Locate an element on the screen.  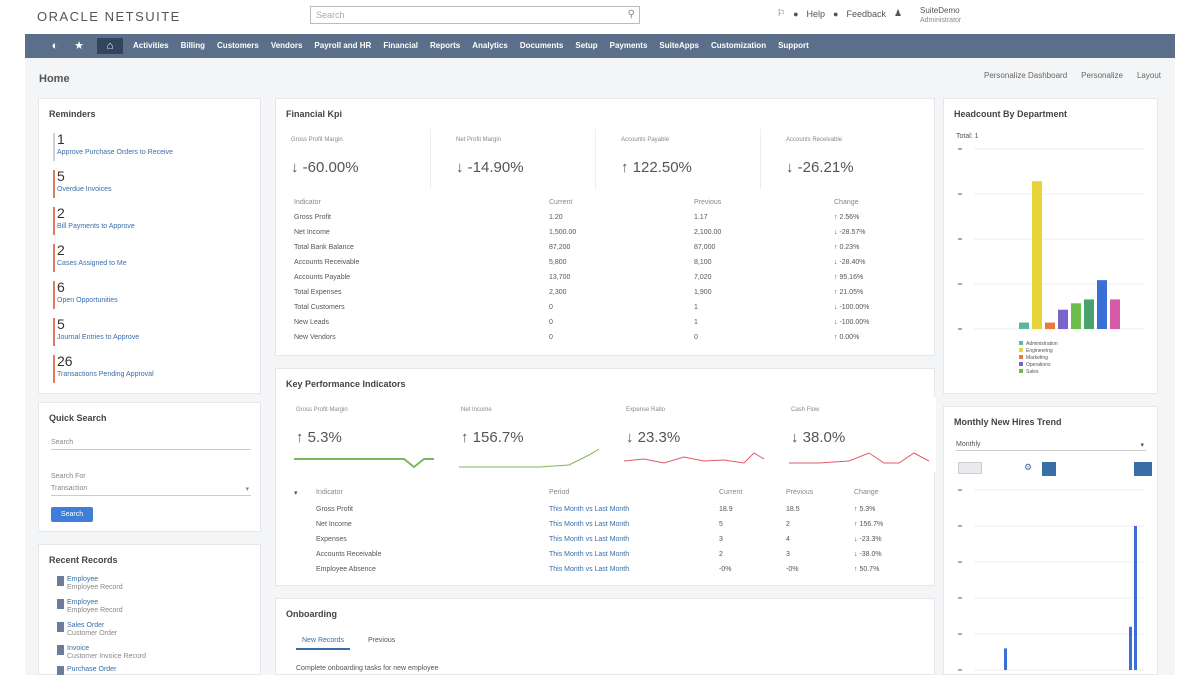
chart-settings-icon: ⚙ is located at coordinates (1028, 467).